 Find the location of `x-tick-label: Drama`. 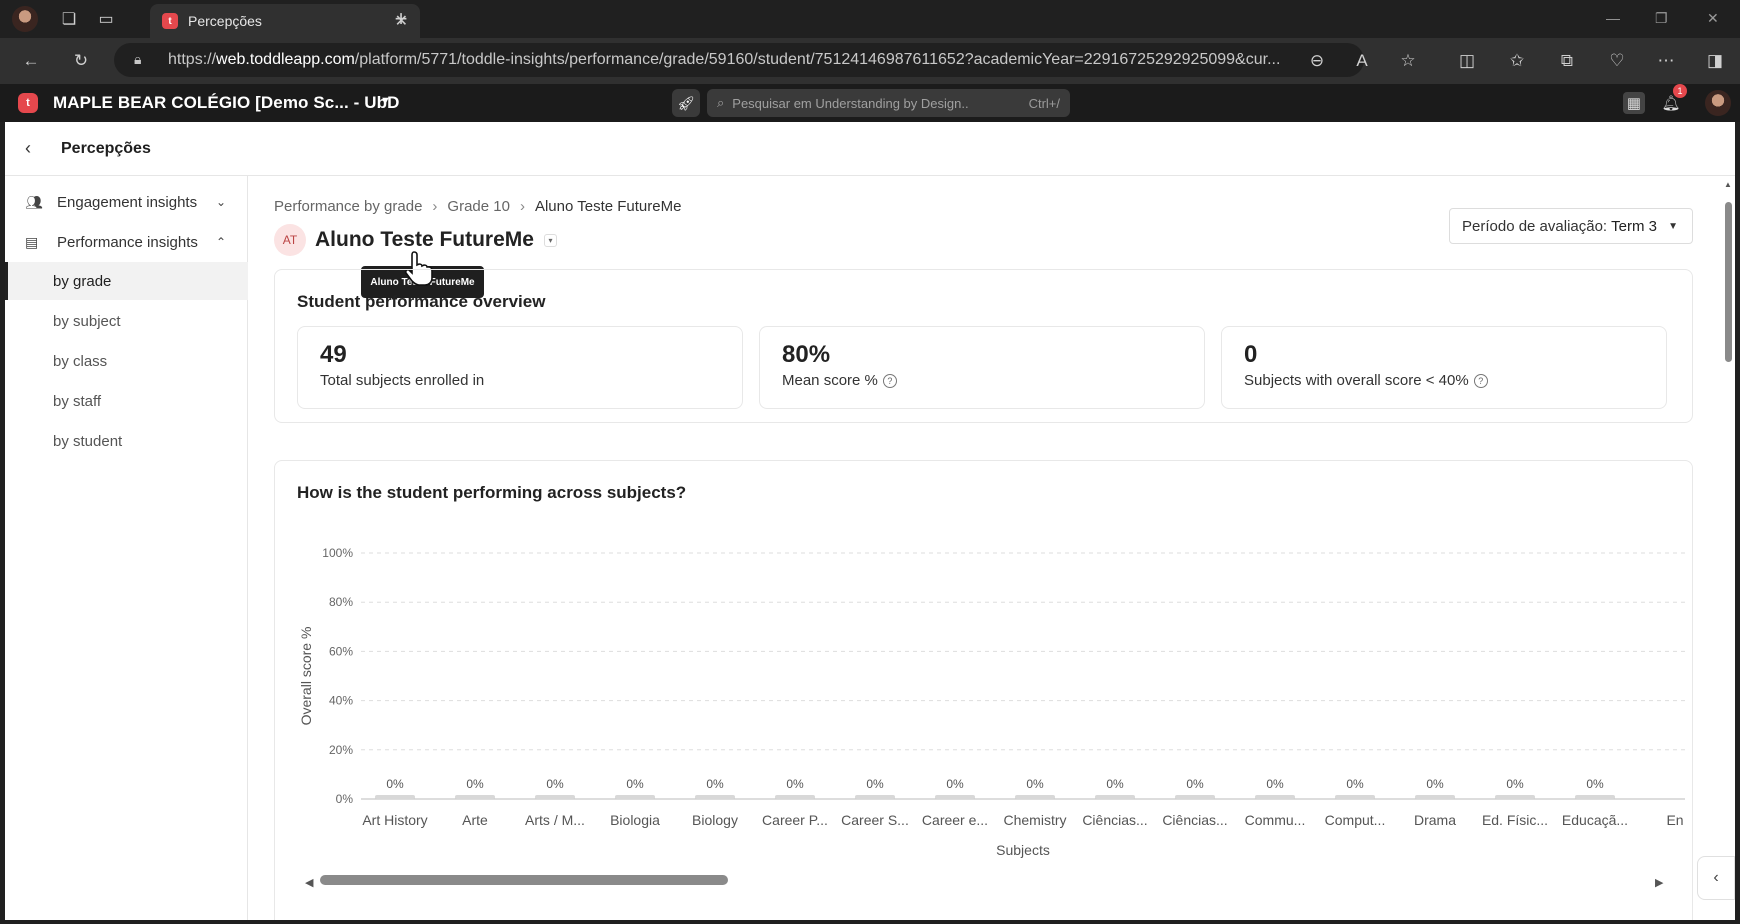

x-tick-label: Drama is located at coordinates (1435, 820).